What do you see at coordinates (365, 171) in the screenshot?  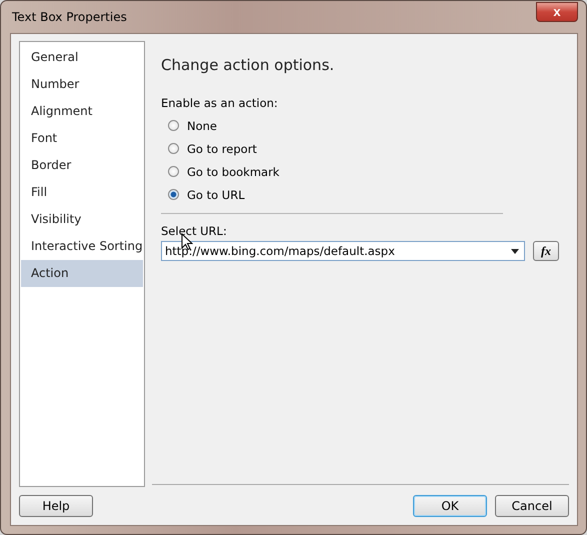 I see `radio-option: Go to bookmark` at bounding box center [365, 171].